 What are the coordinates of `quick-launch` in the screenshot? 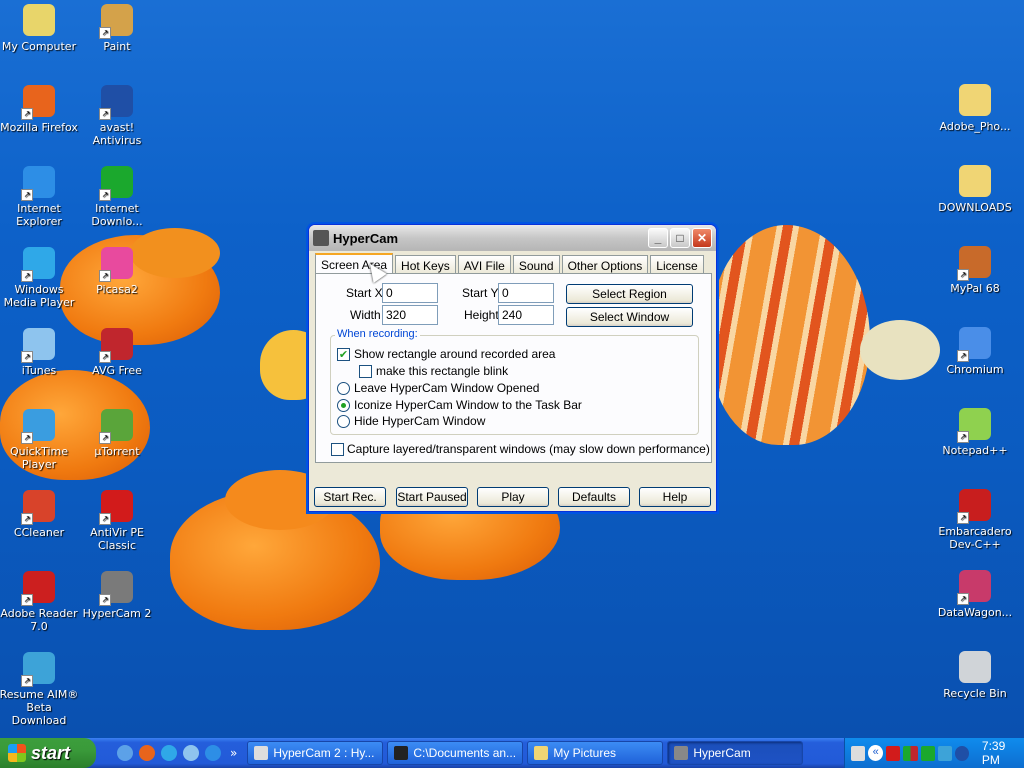 It's located at (169, 753).